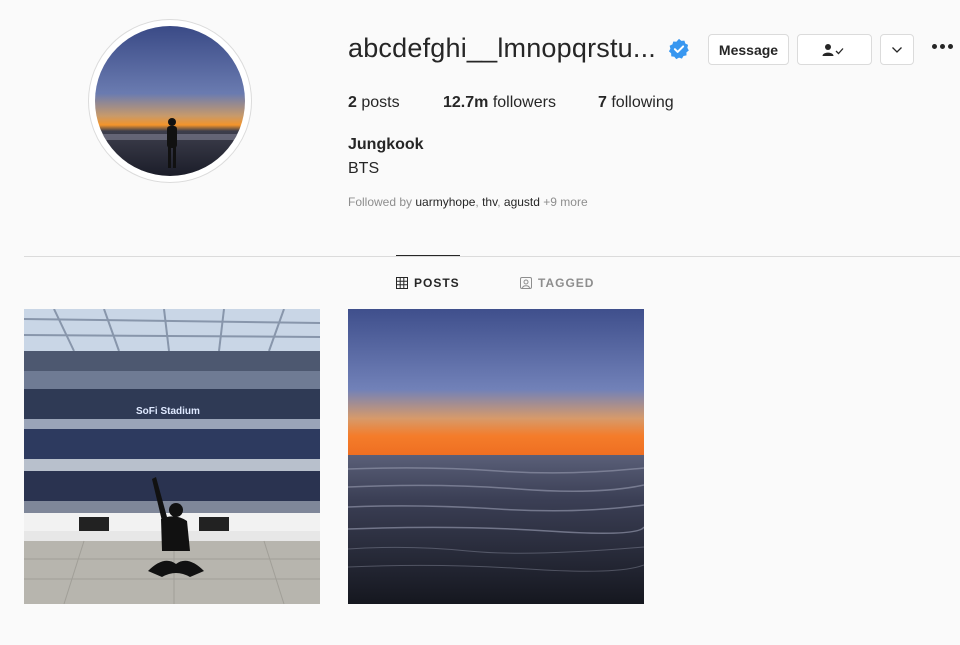 Image resolution: width=960 pixels, height=645 pixels. I want to click on avatar, so click(170, 101).